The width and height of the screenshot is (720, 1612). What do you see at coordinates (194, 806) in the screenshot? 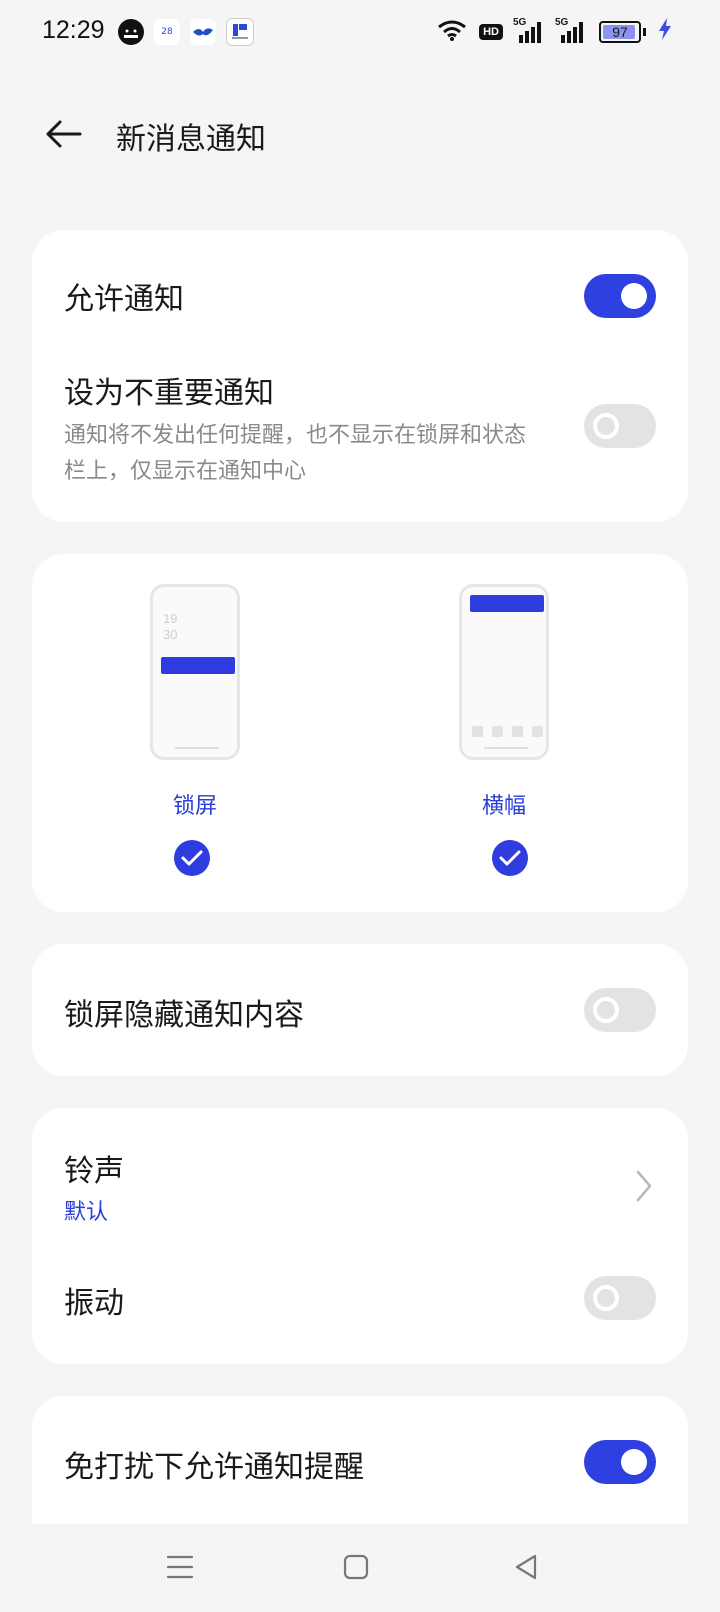
I see `lockscreen-label: 锁屏` at bounding box center [194, 806].